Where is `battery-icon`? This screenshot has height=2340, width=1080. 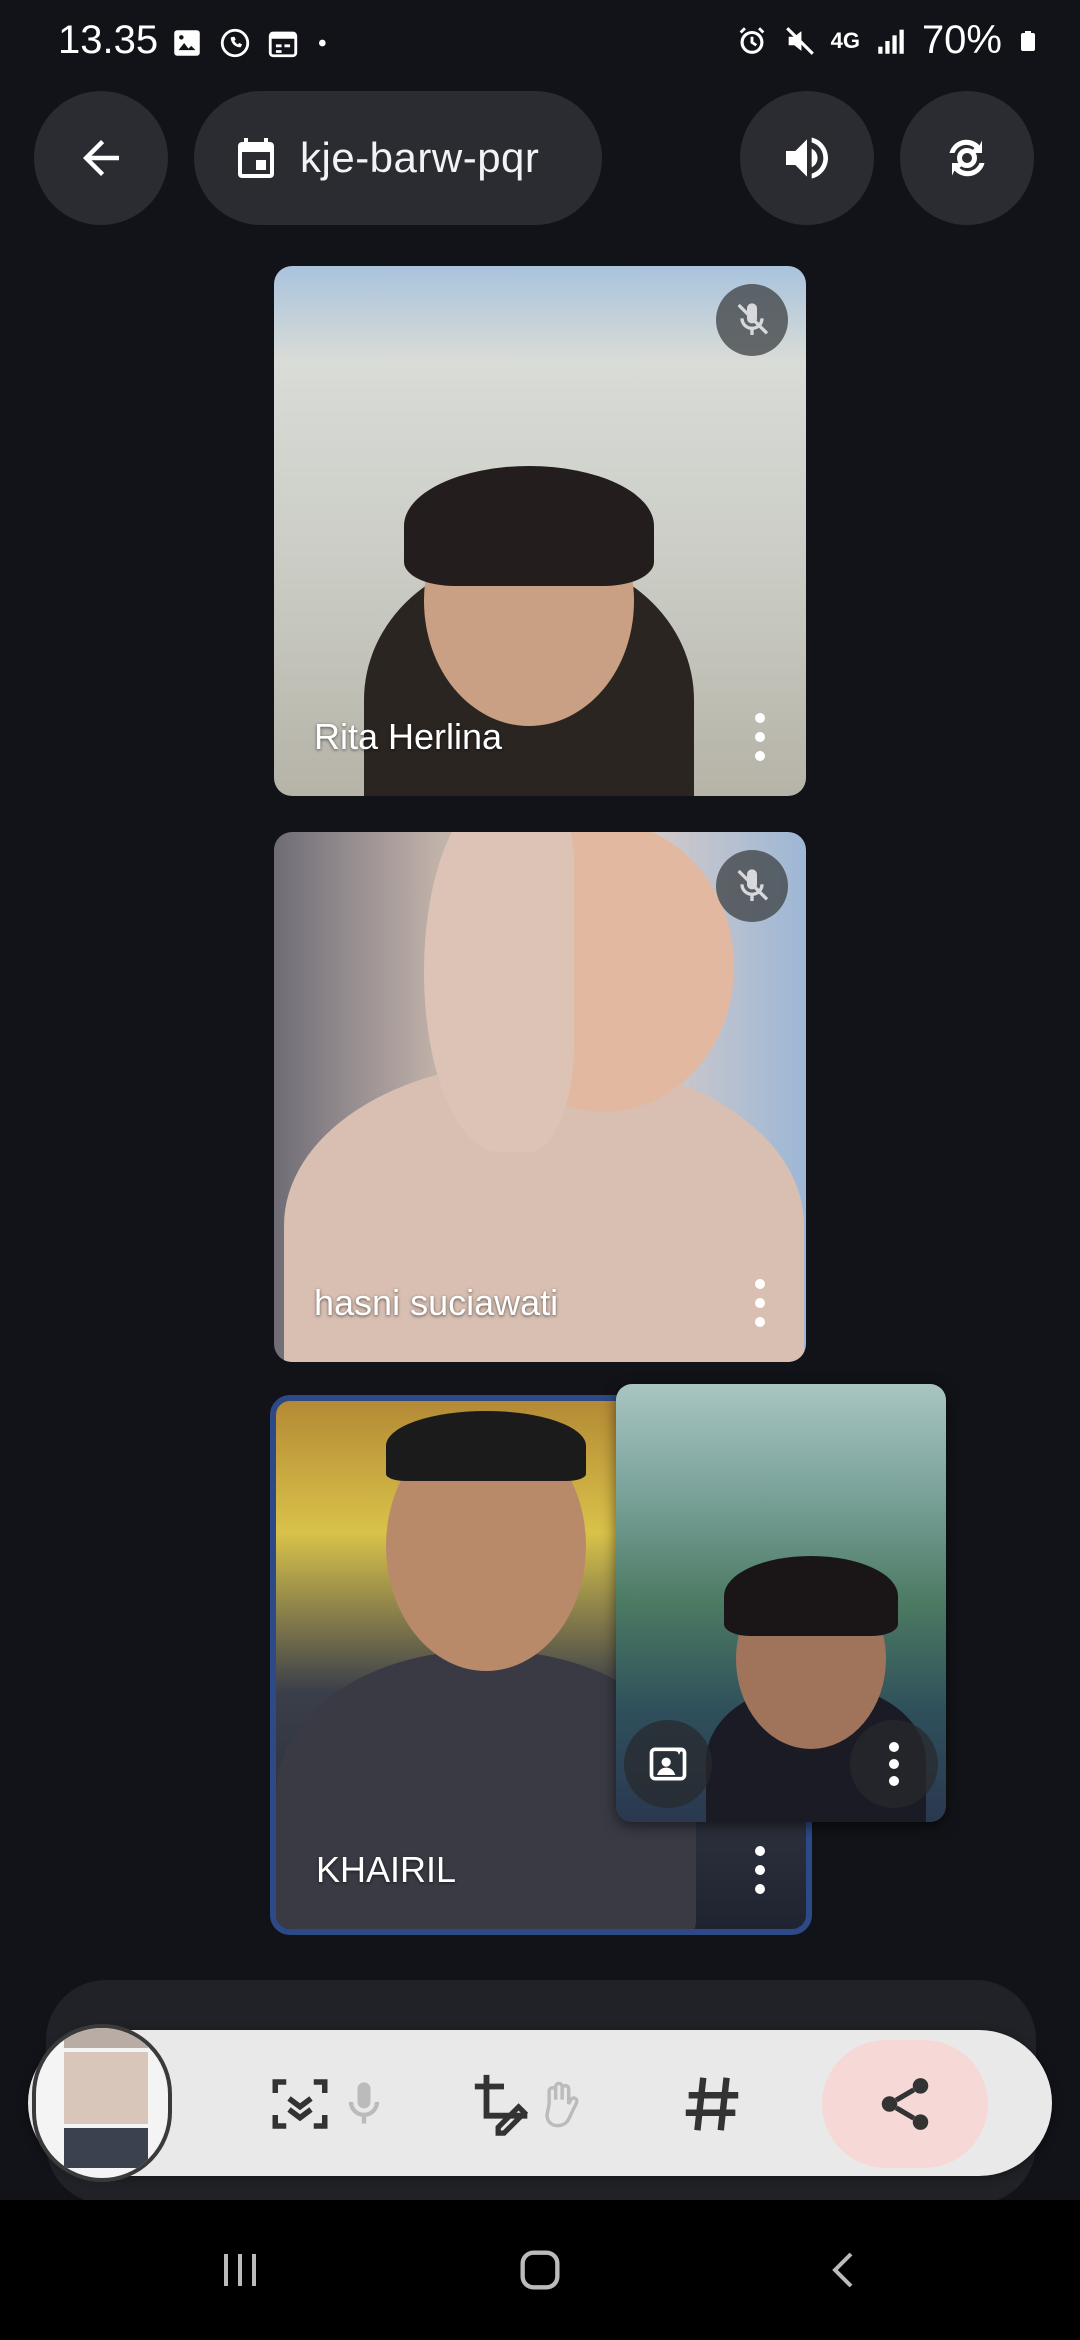 battery-icon is located at coordinates (1028, 40).